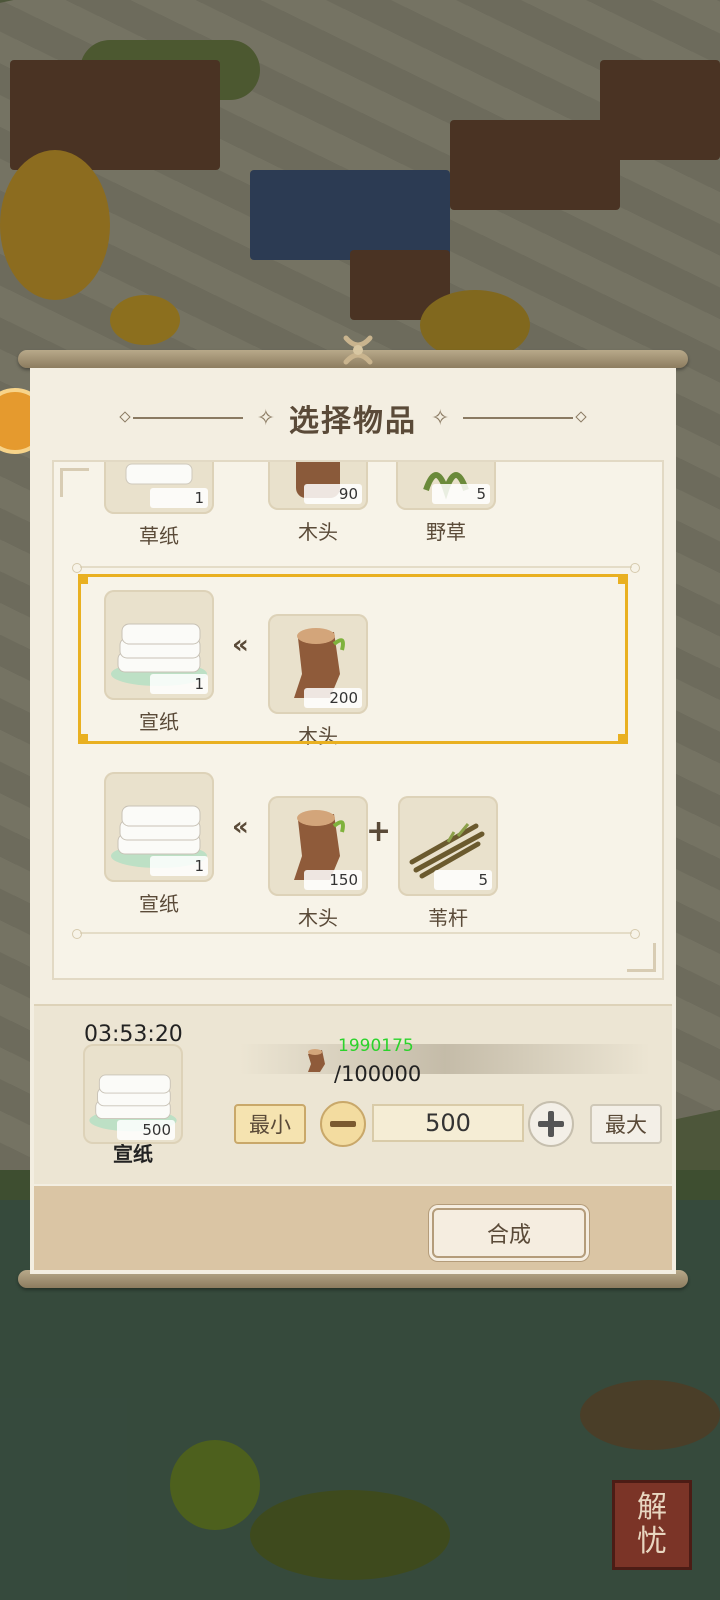 The width and height of the screenshot is (720, 1600). What do you see at coordinates (446, 532) in the screenshot?
I see `item-name: 野草` at bounding box center [446, 532].